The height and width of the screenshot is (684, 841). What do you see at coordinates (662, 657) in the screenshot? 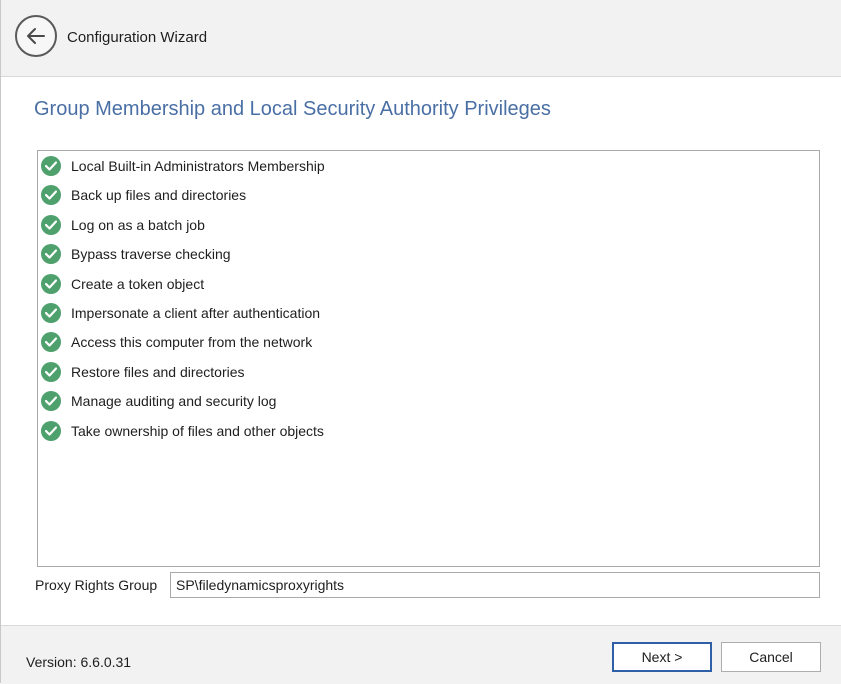
I see `next-button: Next >` at bounding box center [662, 657].